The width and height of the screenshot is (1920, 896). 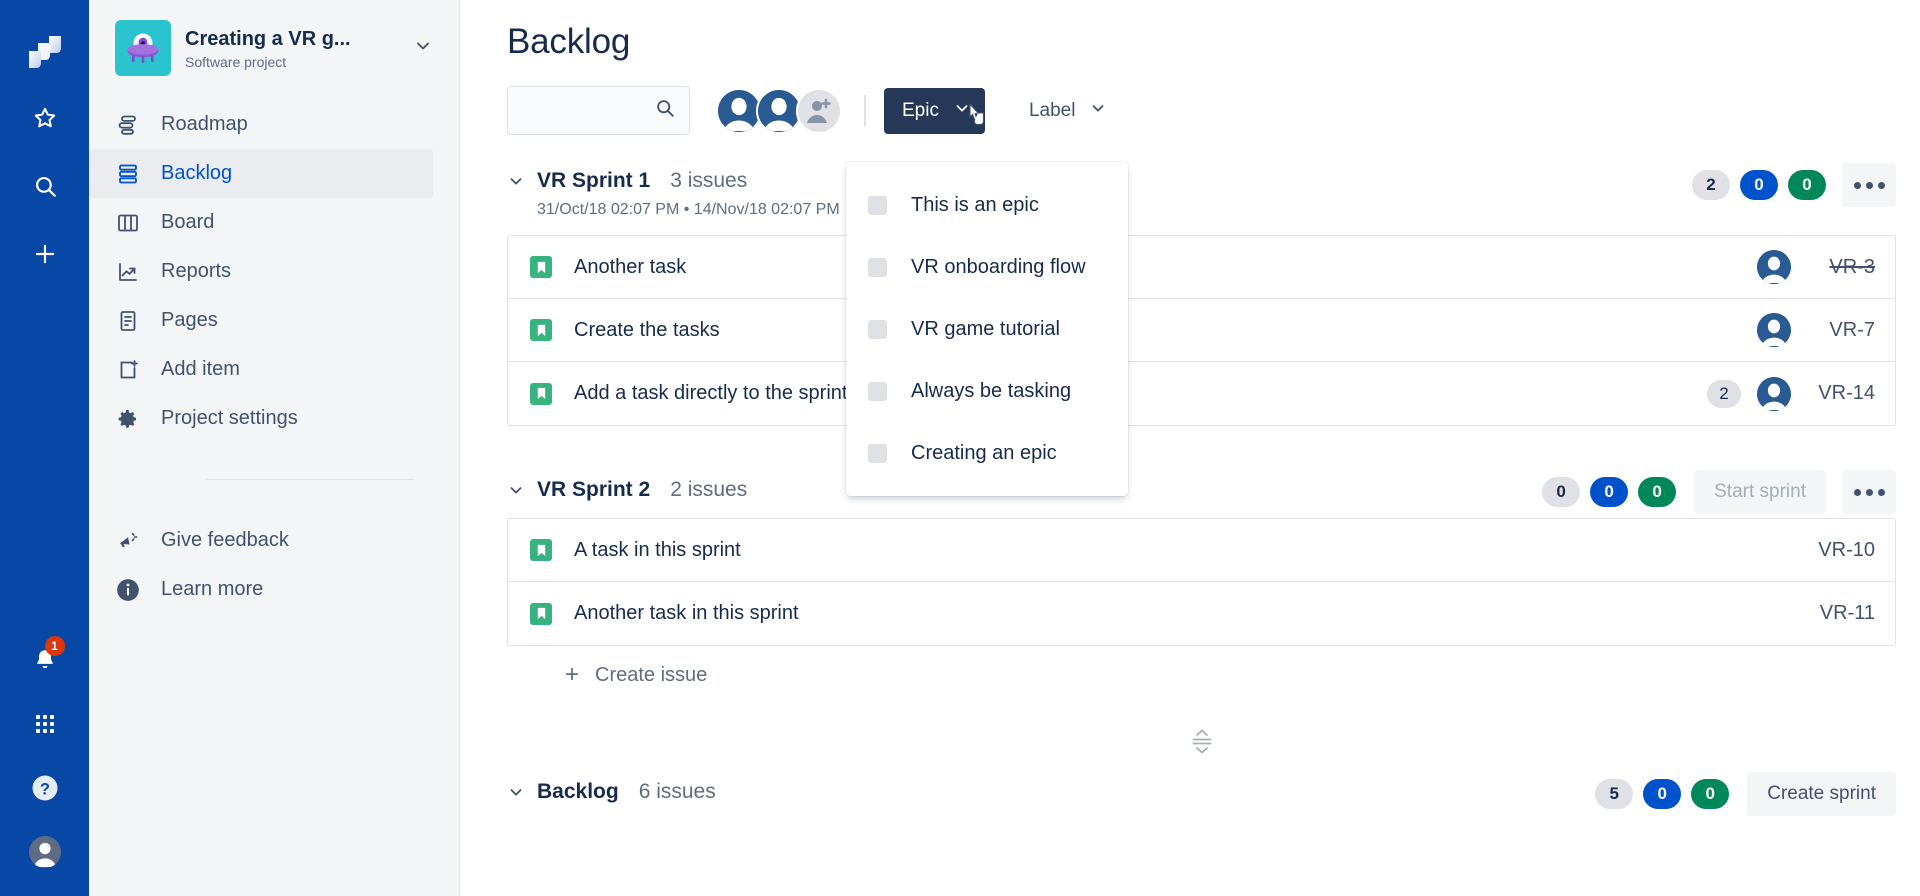 I want to click on issue-title: Another task, so click(x=630, y=266).